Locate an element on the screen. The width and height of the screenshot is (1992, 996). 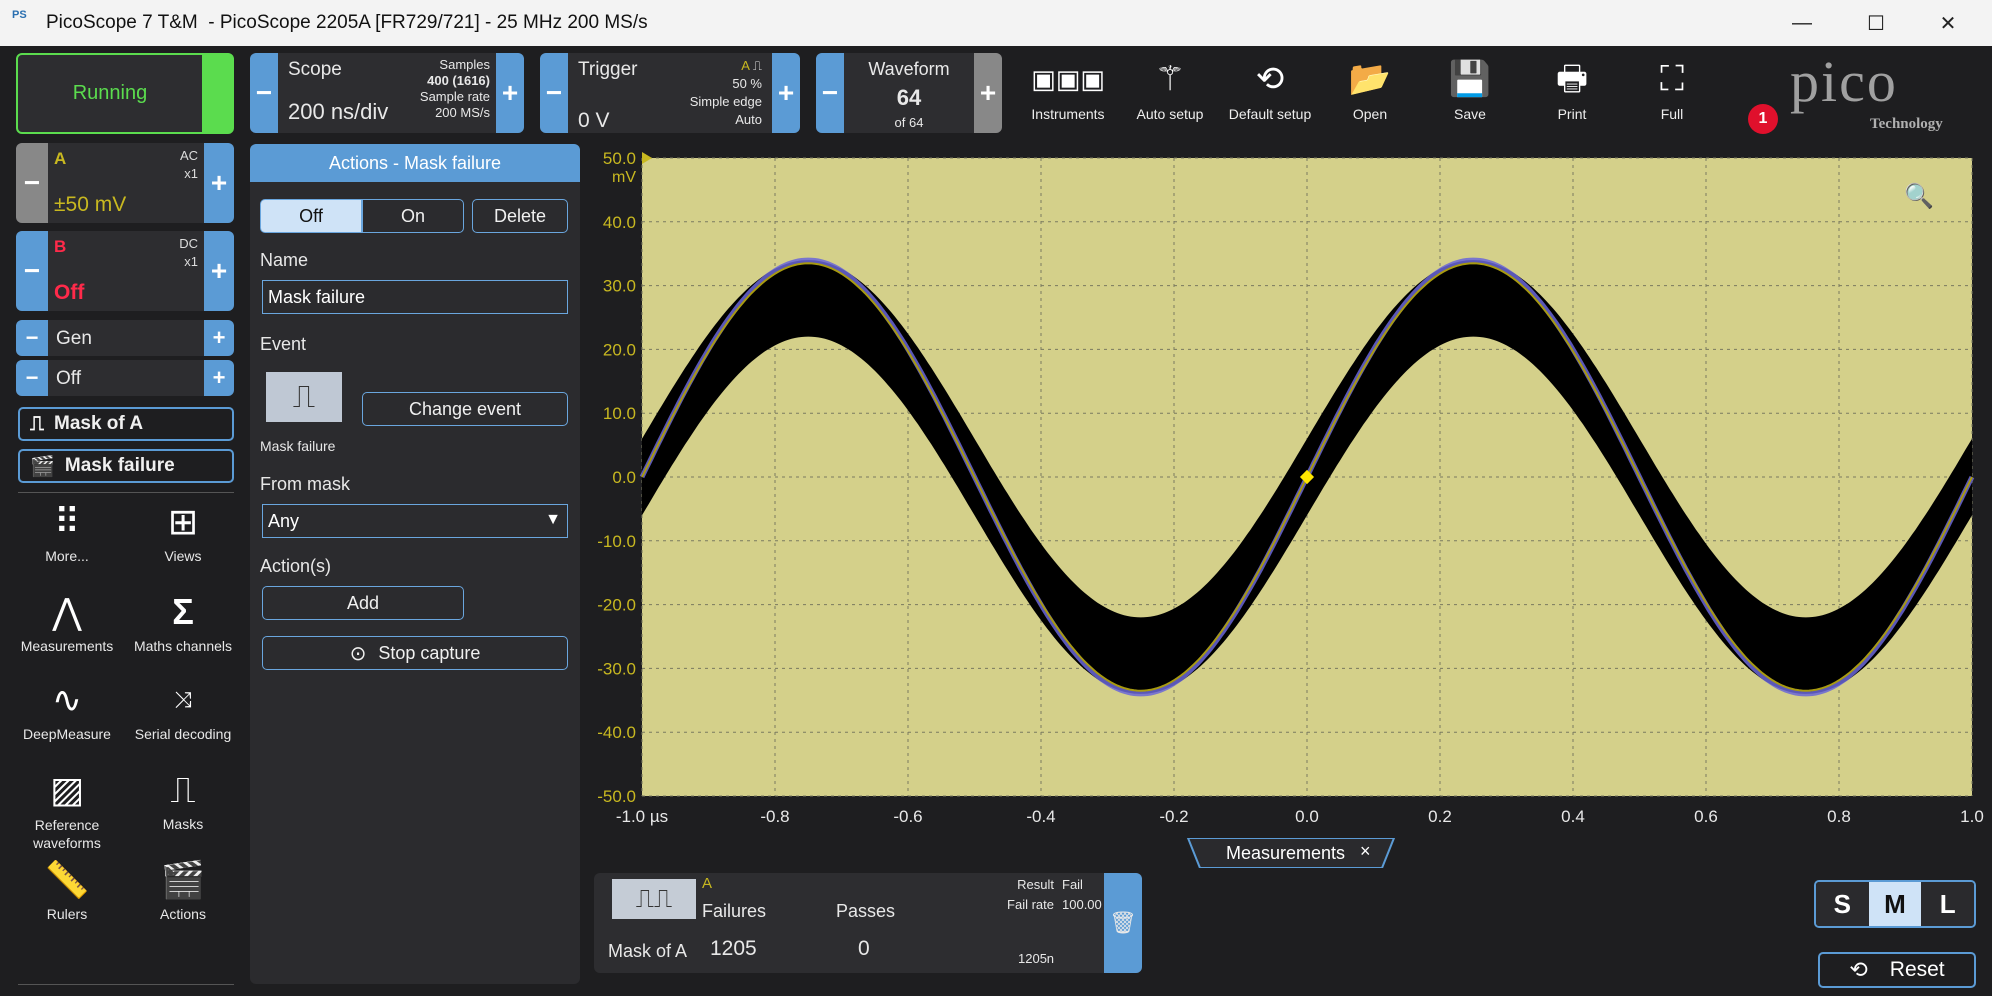
x-tick-label: 1.0 is located at coordinates (1972, 816).